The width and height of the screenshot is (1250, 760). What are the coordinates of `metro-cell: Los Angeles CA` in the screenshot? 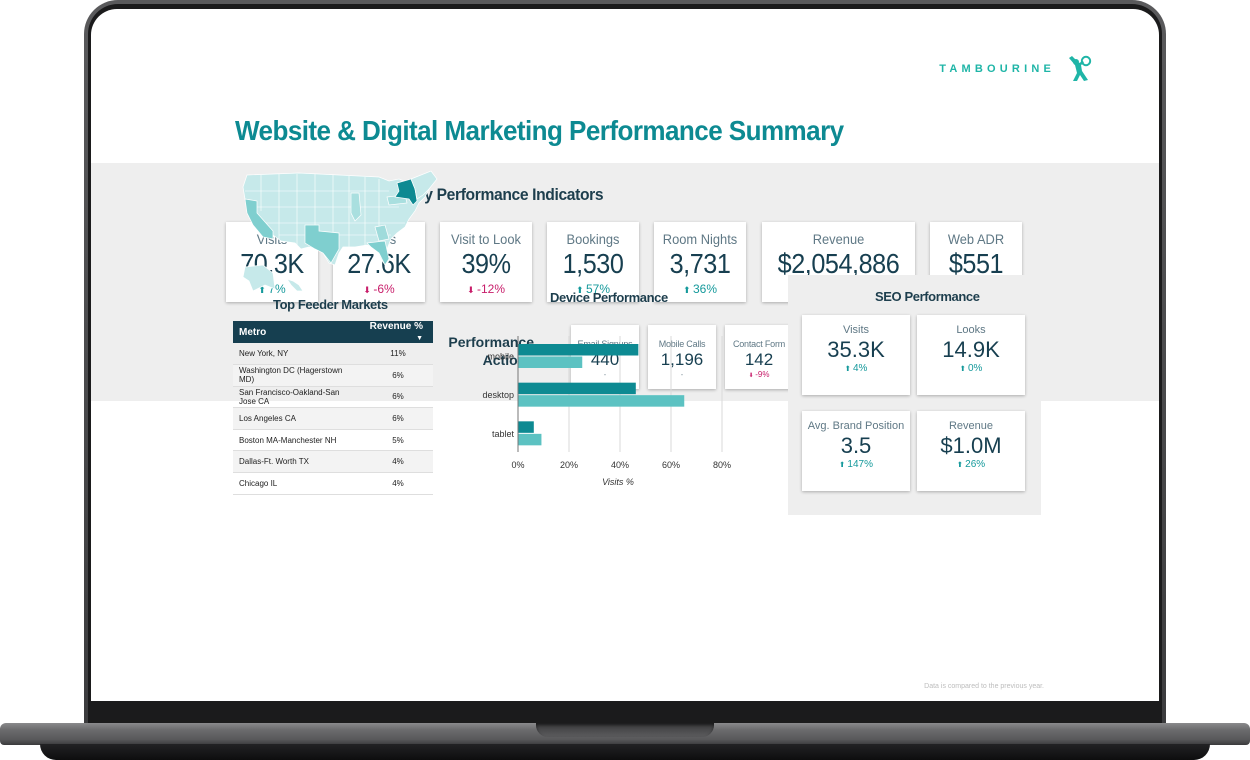 It's located at (298, 418).